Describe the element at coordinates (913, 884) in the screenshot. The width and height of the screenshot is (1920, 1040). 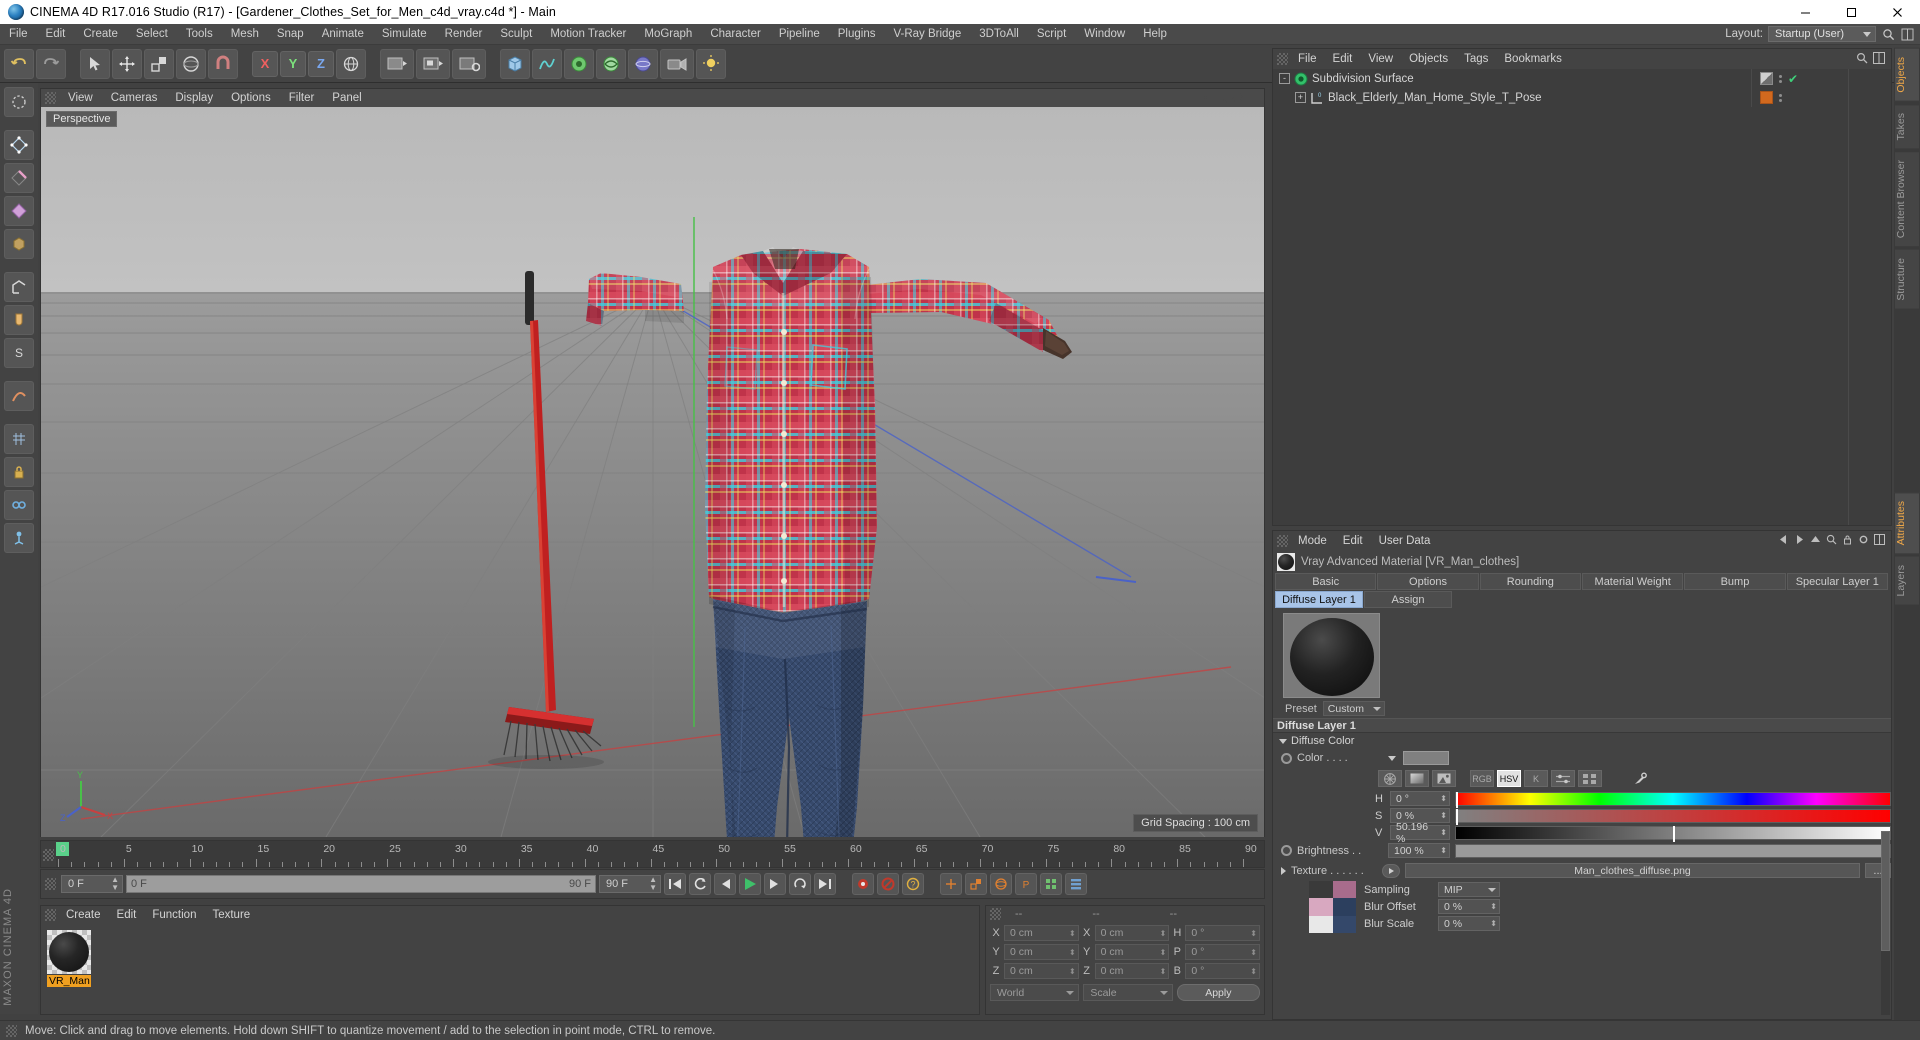
I see `keyframe-help-button: ?` at that location.